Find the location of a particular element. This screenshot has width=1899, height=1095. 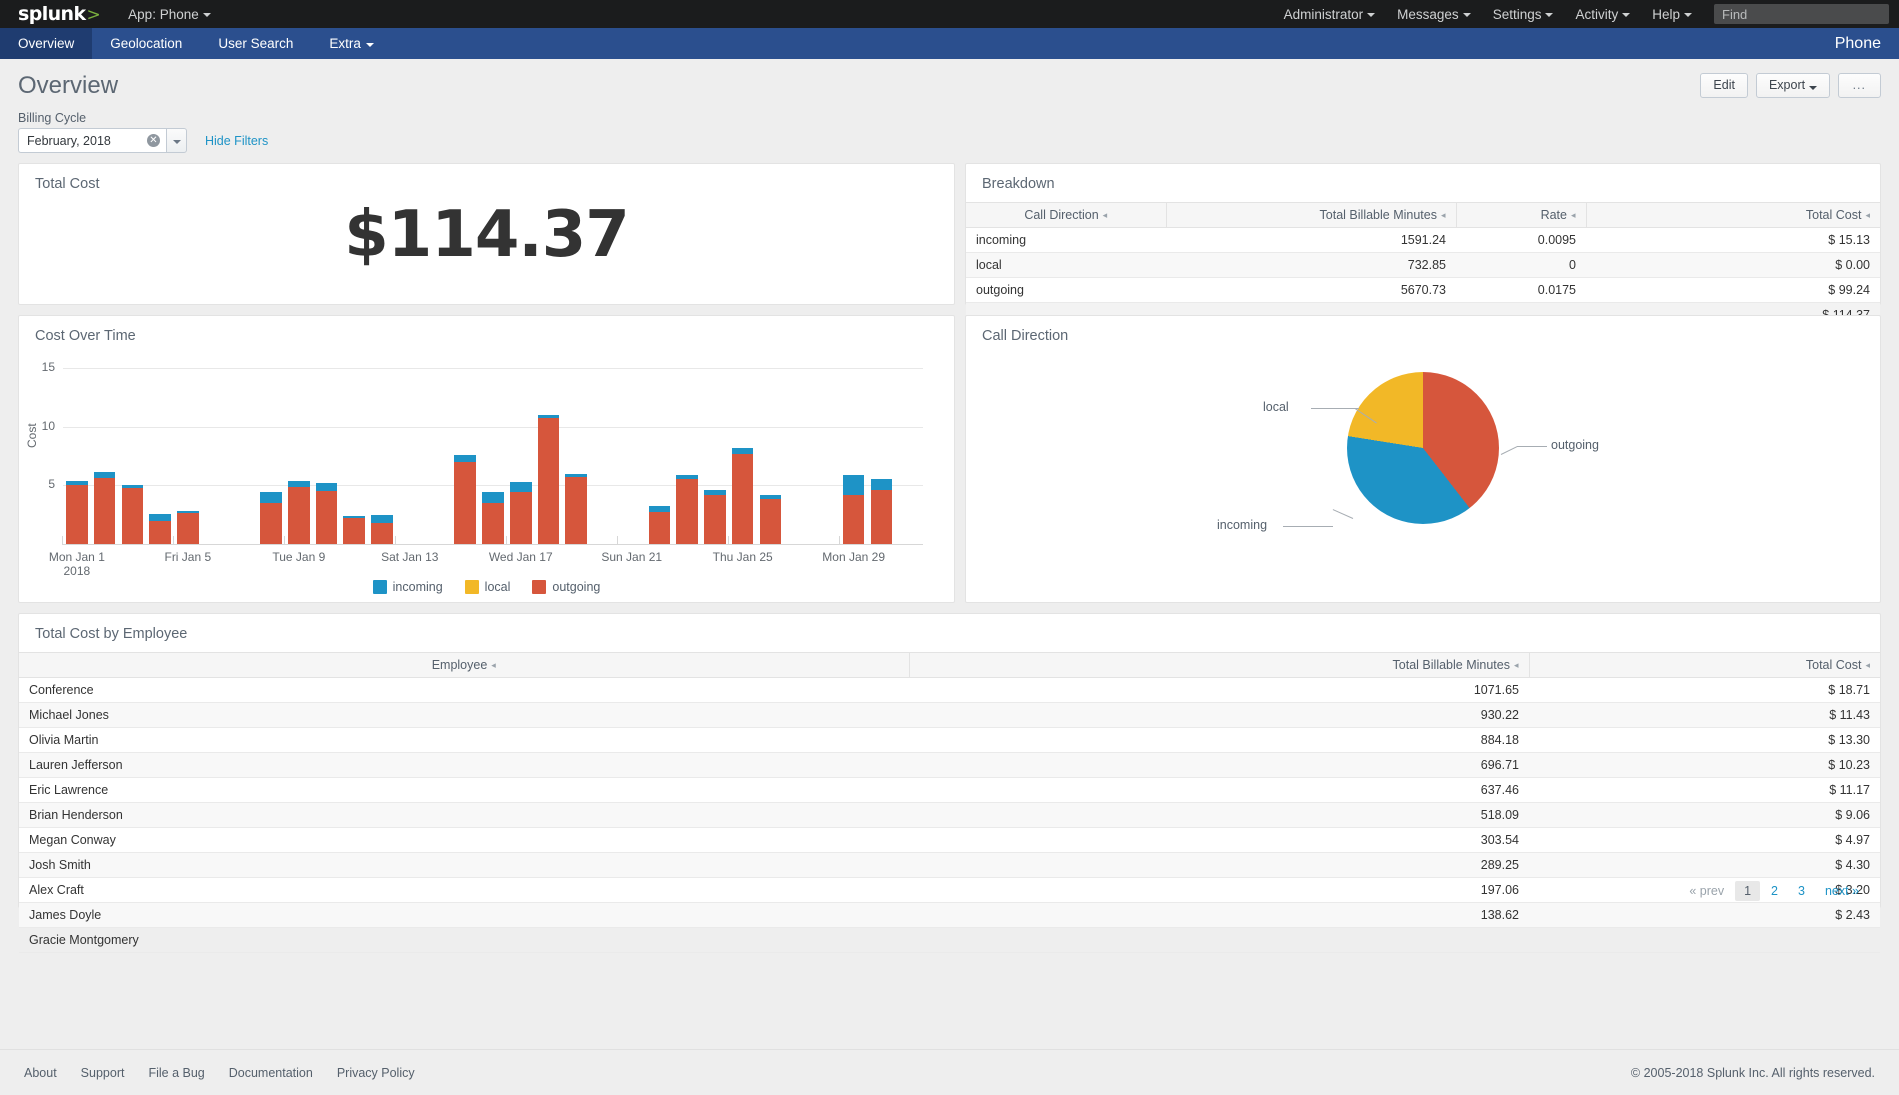

nav-item-extra: Extra is located at coordinates (351, 43).